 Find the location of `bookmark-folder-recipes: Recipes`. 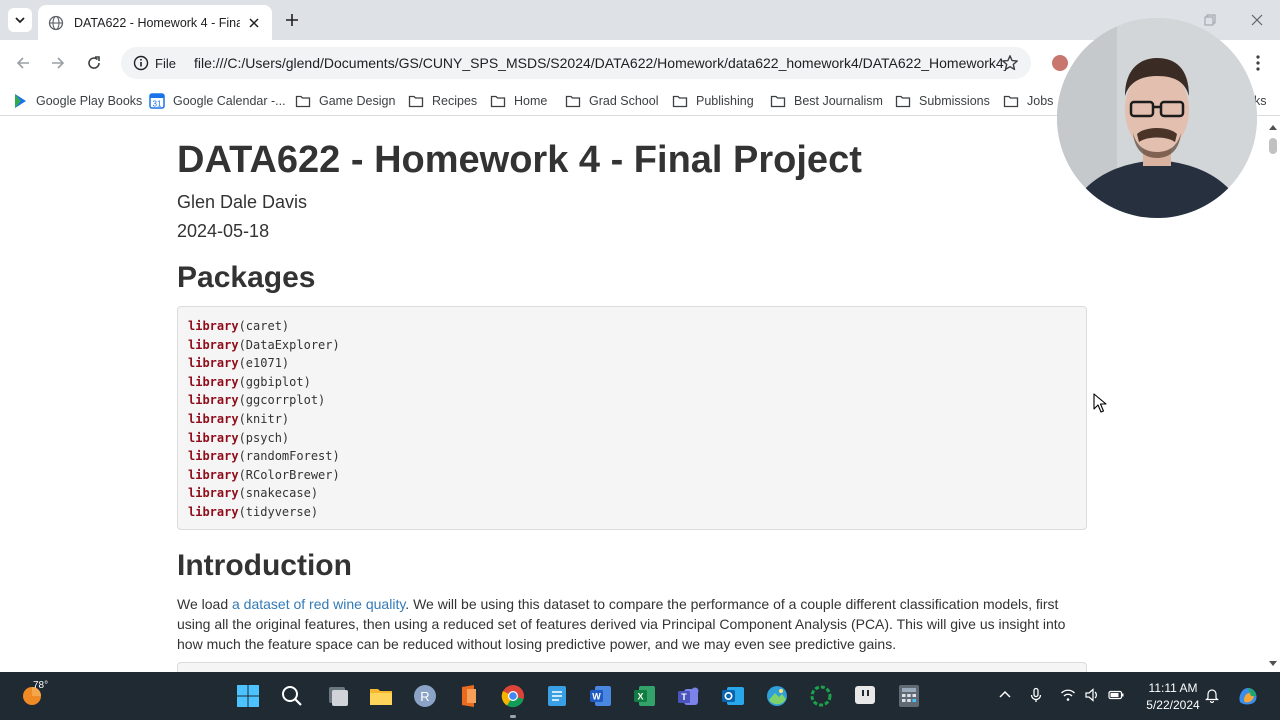

bookmark-folder-recipes: Recipes is located at coordinates (442, 101).